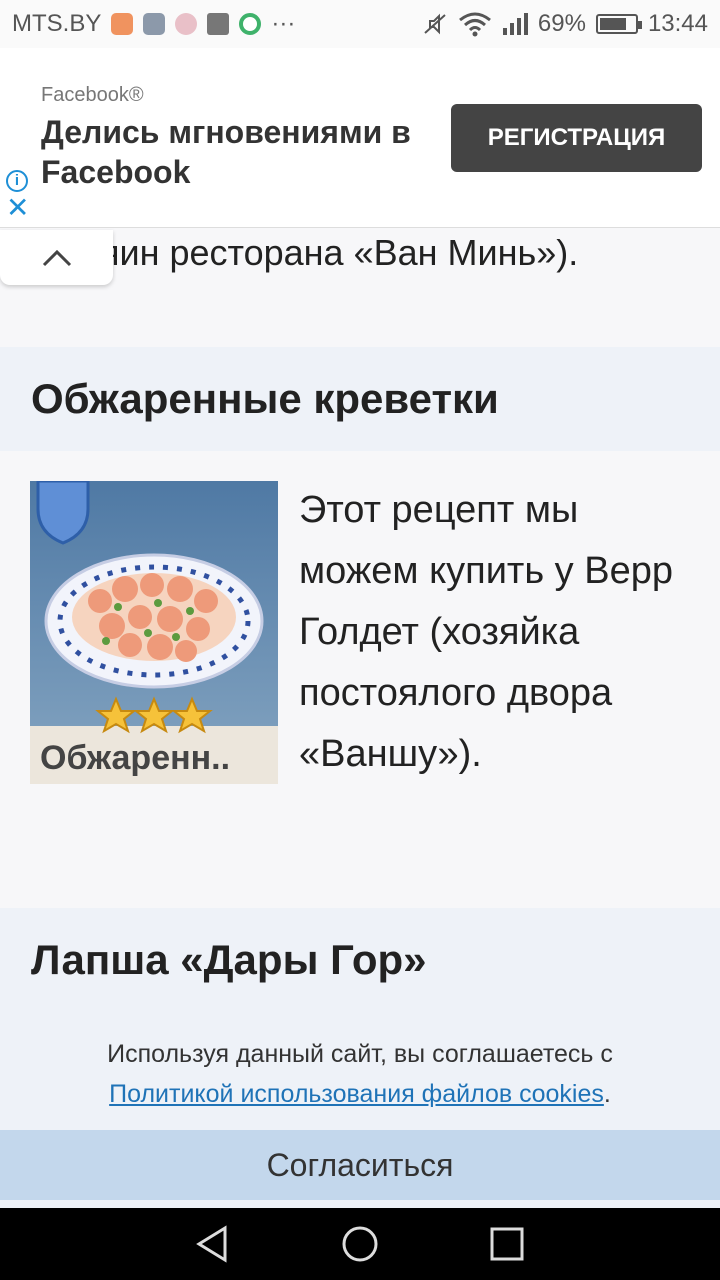  I want to click on signal-icon, so click(515, 24).